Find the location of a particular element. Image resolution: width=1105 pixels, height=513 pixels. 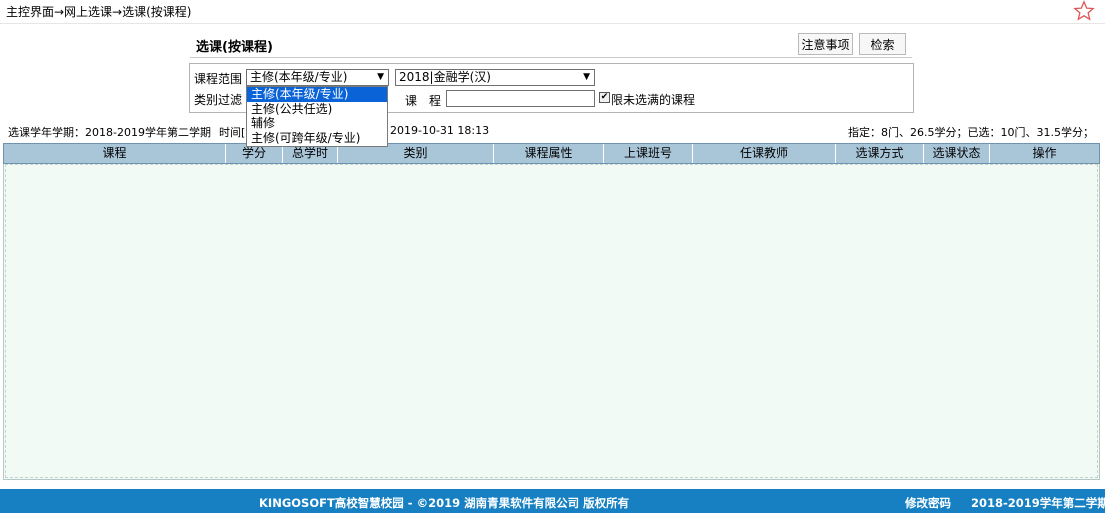

time-end: 2019-10-31 18:13 is located at coordinates (440, 130).